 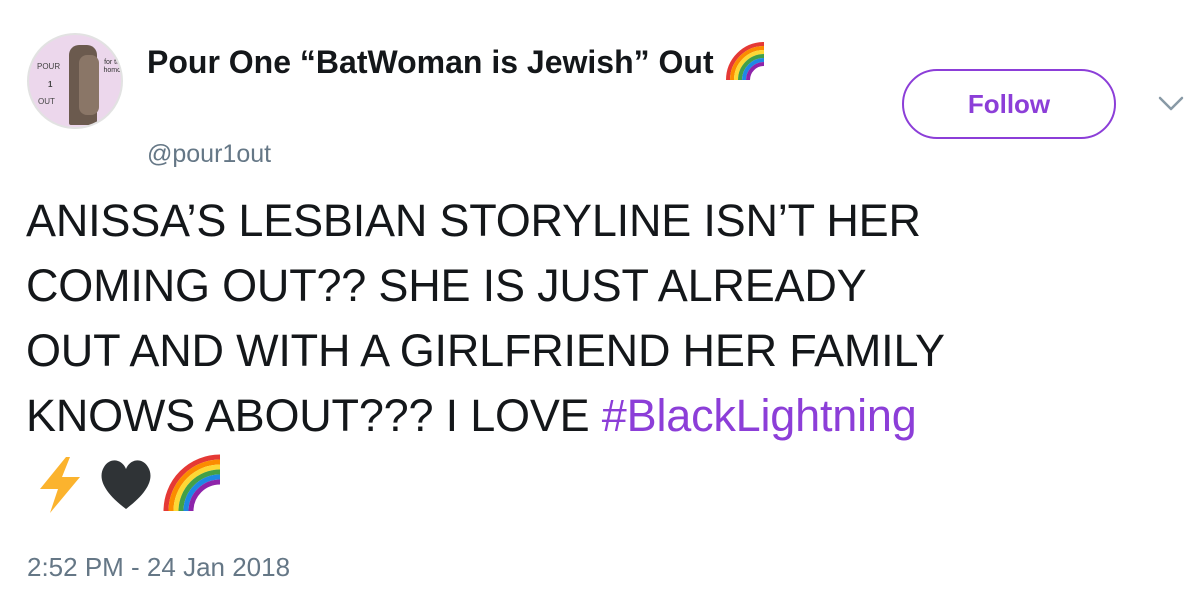 I want to click on tweet-timestamp: 2:52 PM - 24 Jan 2018, so click(x=158, y=567).